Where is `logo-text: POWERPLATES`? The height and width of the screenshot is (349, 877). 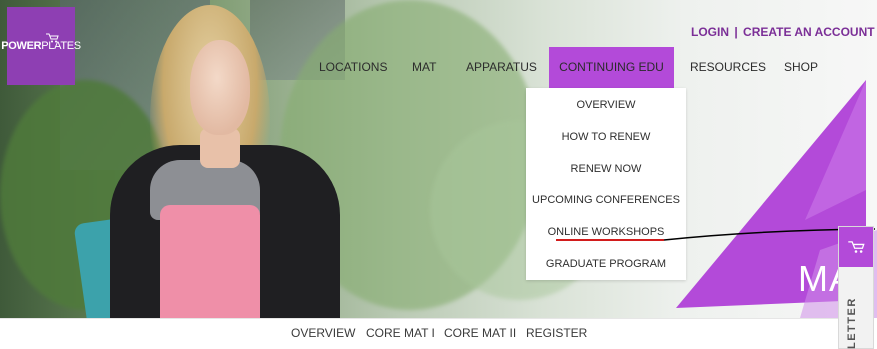 logo-text: POWERPLATES is located at coordinates (41, 46).